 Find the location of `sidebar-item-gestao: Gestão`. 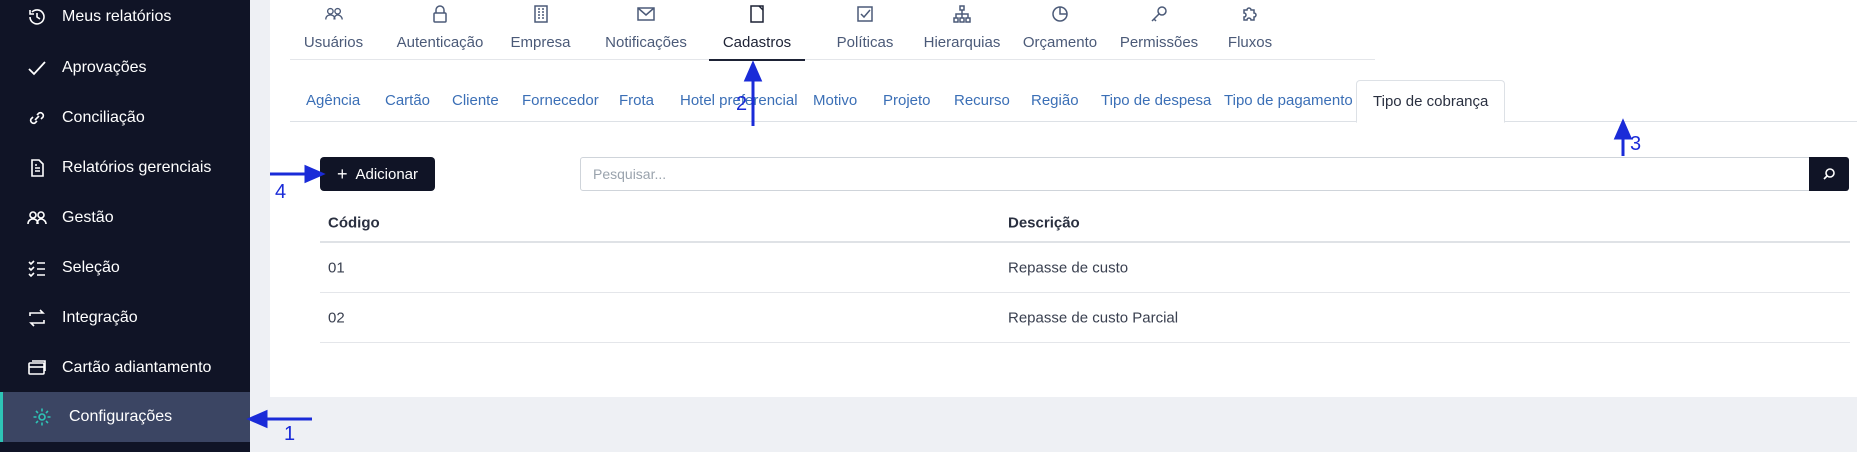

sidebar-item-gestao: Gestão is located at coordinates (125, 218).